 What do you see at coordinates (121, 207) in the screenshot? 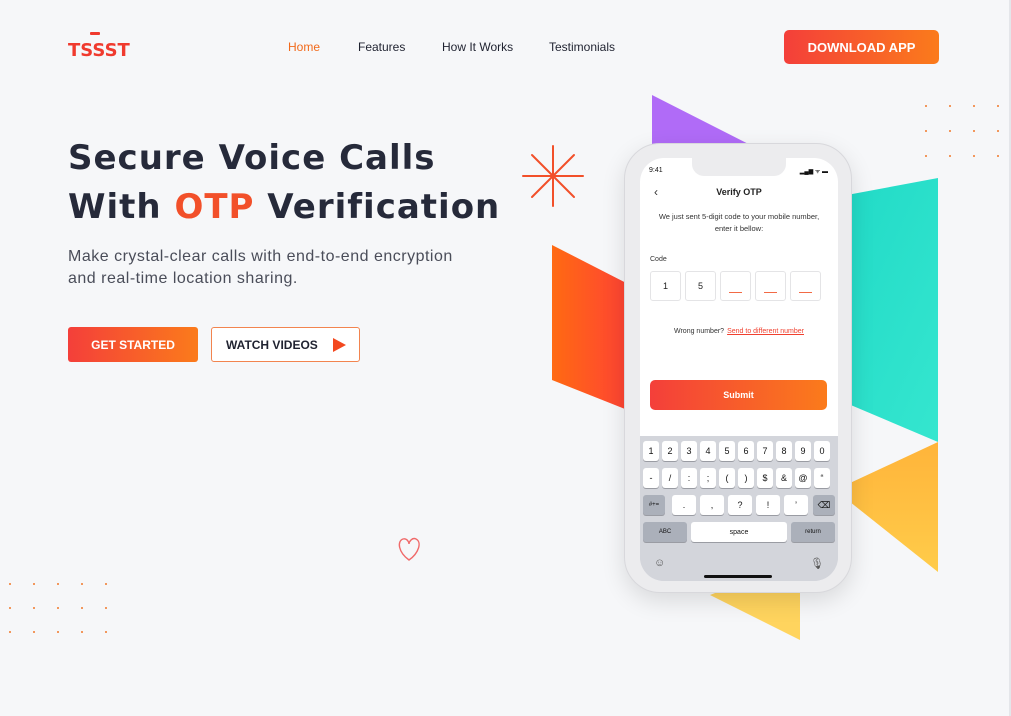
I see `hero-title-line2-pre: With` at bounding box center [121, 207].